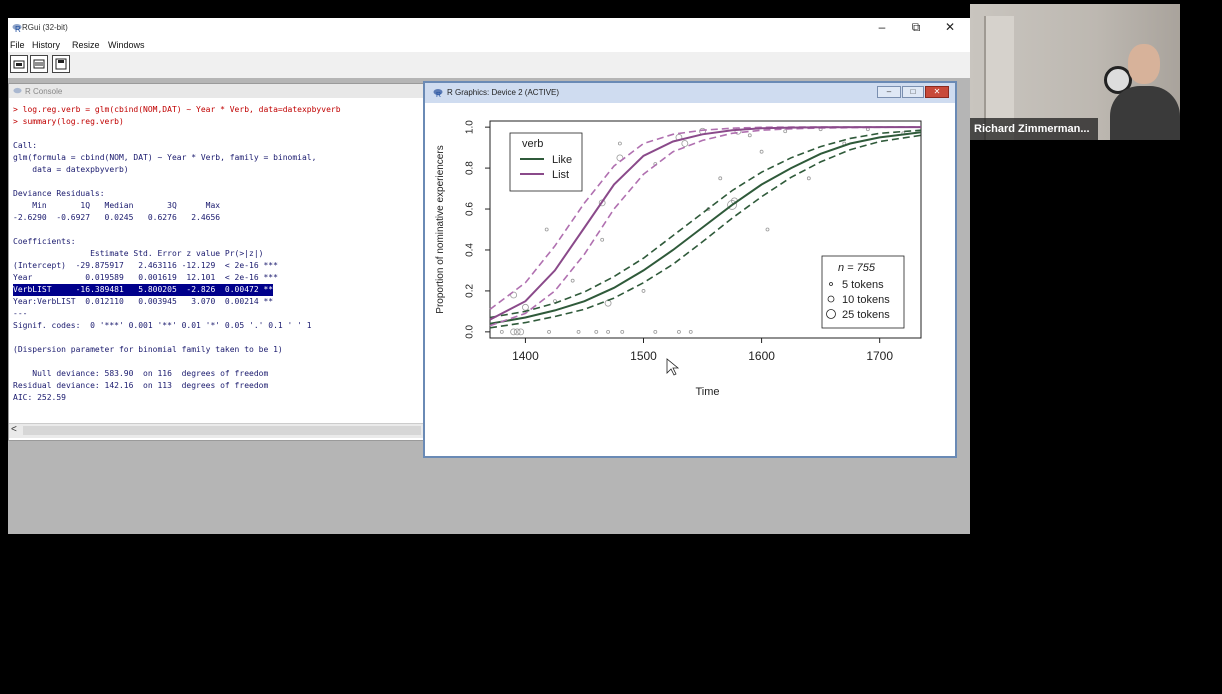  I want to click on graphics-minimize-button: –, so click(889, 92).